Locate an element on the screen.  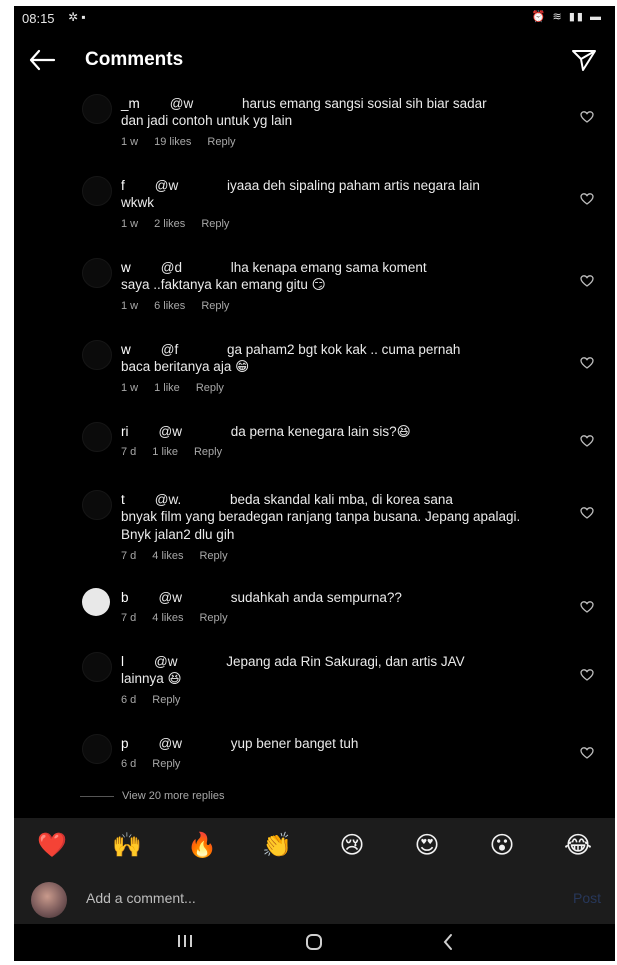
comment-username: b is located at coordinates (125, 597).